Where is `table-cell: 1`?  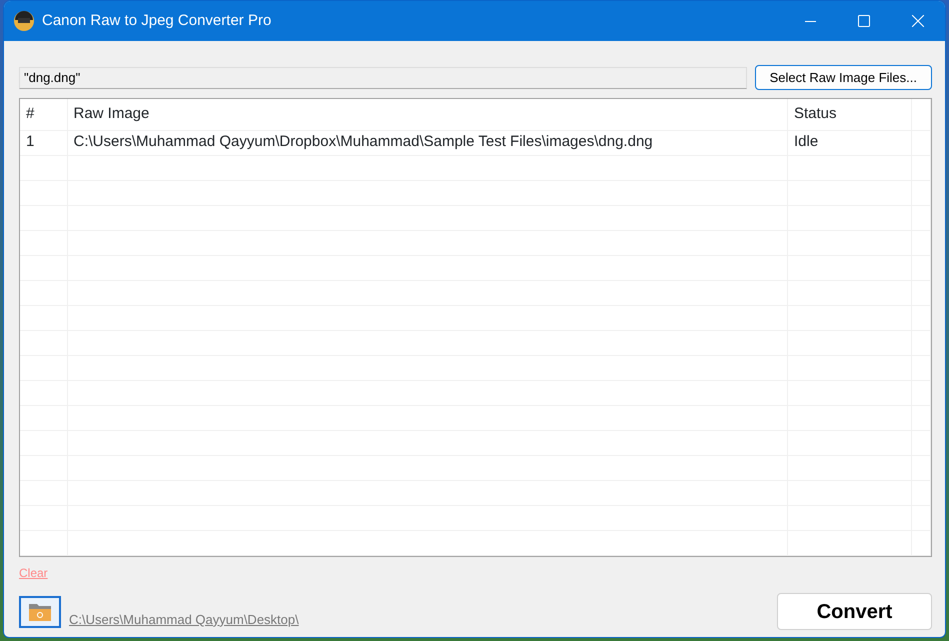
table-cell: 1 is located at coordinates (43, 142).